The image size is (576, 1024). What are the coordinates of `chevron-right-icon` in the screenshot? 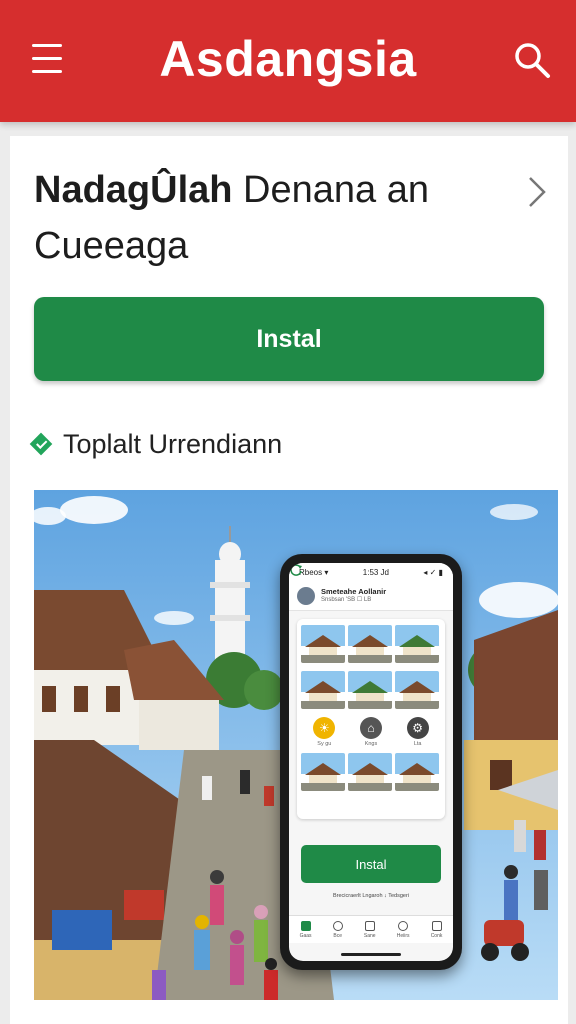 It's located at (537, 192).